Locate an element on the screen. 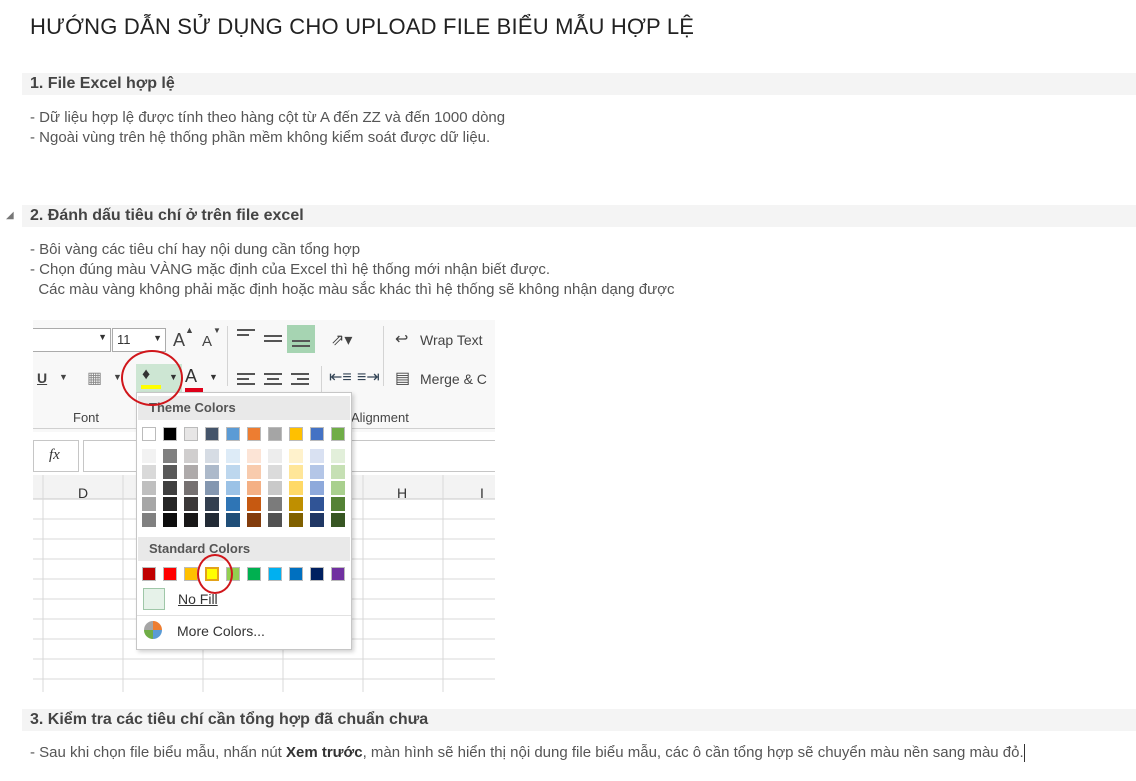  section-heading-2: ◢ 2. Đánh dấu tiêu chí ở trên file excel is located at coordinates (571, 216).